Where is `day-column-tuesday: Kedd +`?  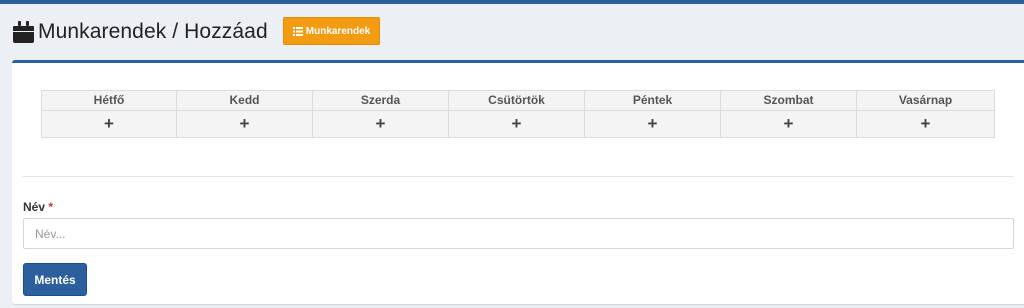
day-column-tuesday: Kedd + is located at coordinates (245, 114).